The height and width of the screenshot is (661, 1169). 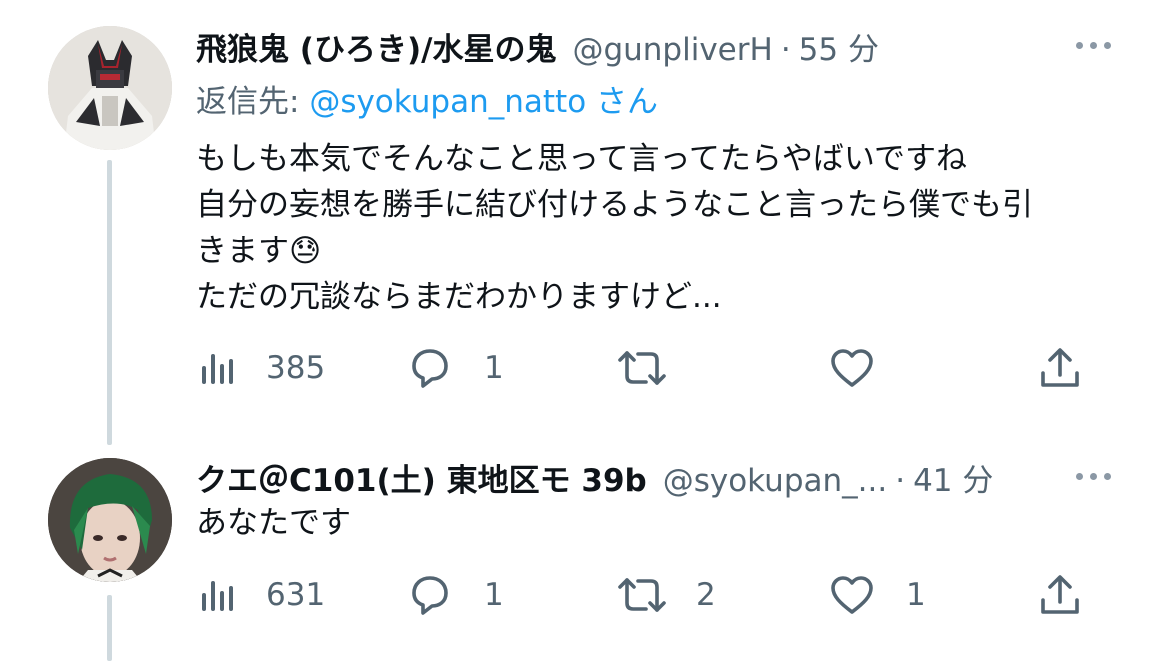 I want to click on tweet-header: 飛狼鬼 (ひろき)/水星の鬼 @gunpliverH · 55 分, so click(x=537, y=46).